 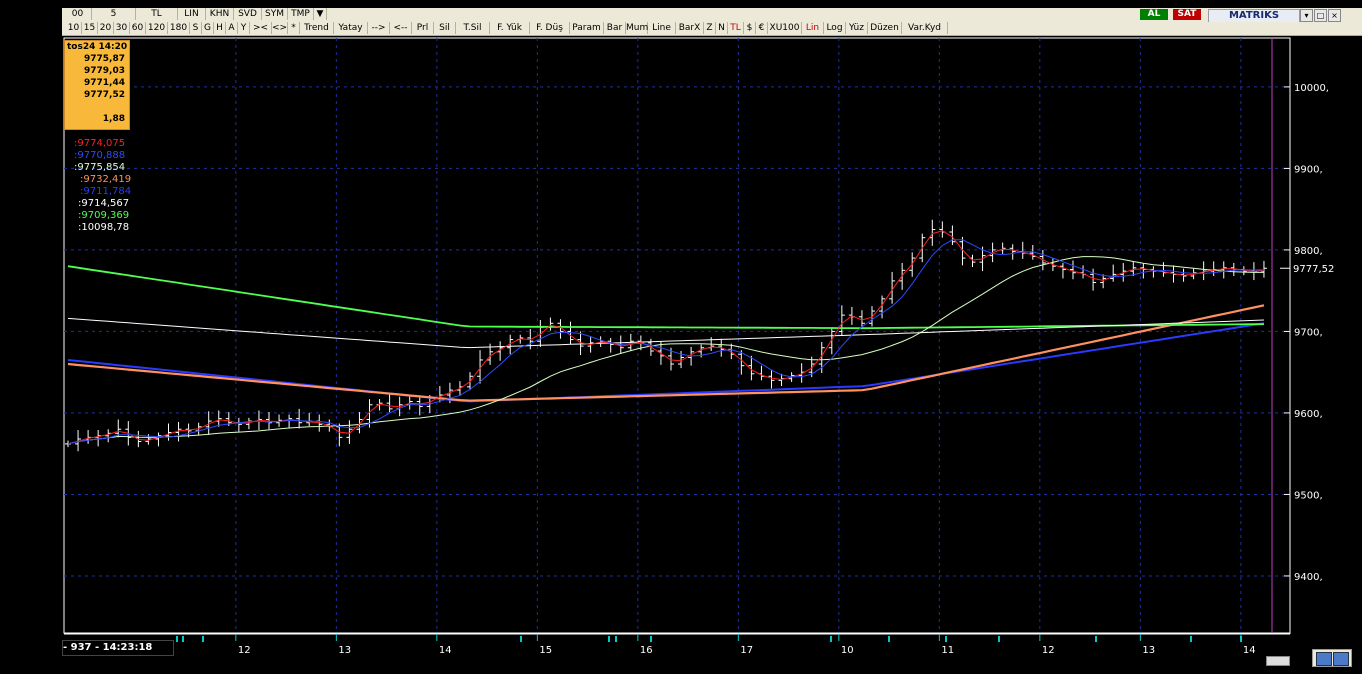 What do you see at coordinates (100, 143) in the screenshot?
I see `indicator-value-0: :9774,075` at bounding box center [100, 143].